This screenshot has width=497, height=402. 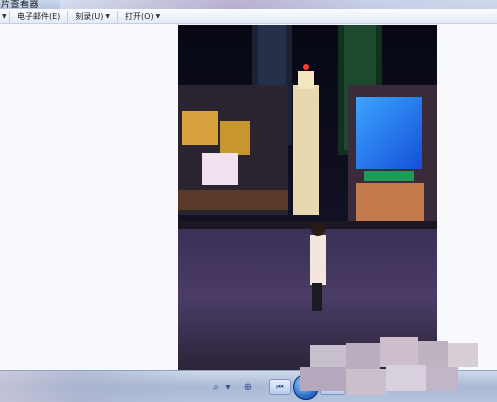 I want to click on menu-email: 电子邮件(E), so click(x=38, y=16).